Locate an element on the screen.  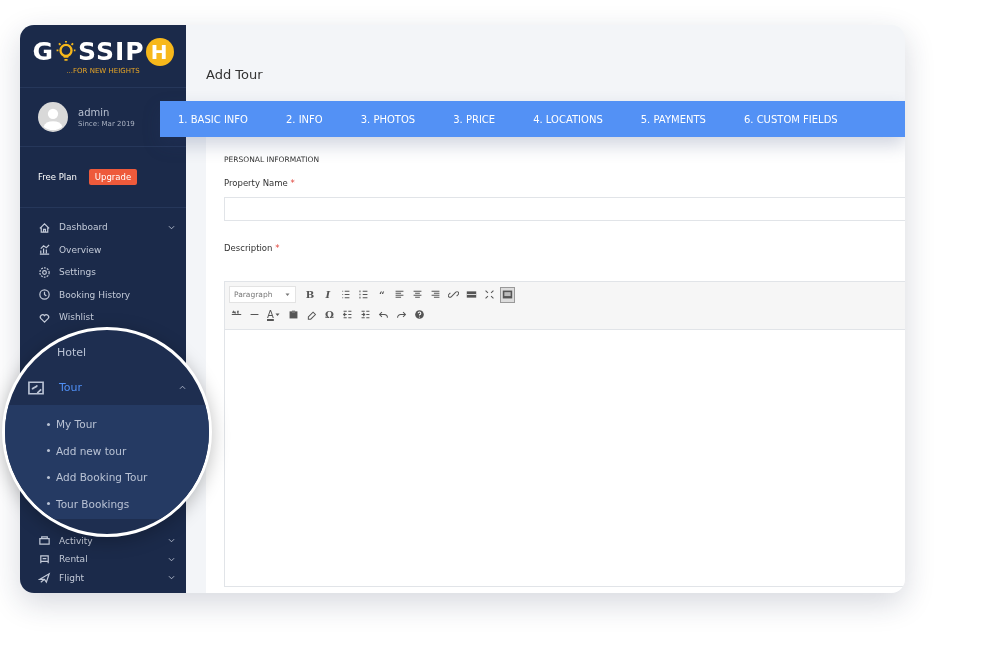
submenu-item: My Tour is located at coordinates (76, 424).